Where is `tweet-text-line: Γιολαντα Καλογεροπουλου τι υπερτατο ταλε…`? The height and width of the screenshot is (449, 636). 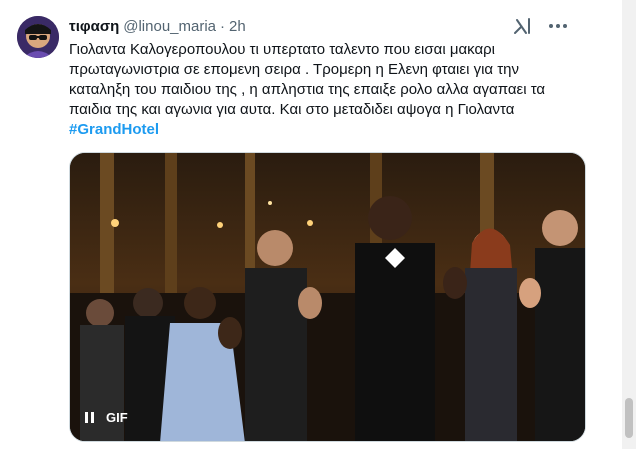
tweet-text-line: Γιολαντα Καλογεροπουλου τι υπερτατο ταλε… is located at coordinates (282, 49).